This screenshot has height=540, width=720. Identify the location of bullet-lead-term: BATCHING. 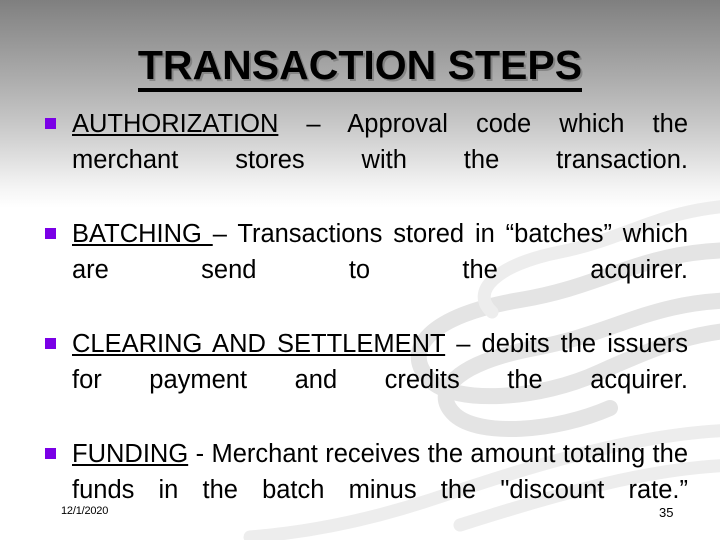
(142, 234).